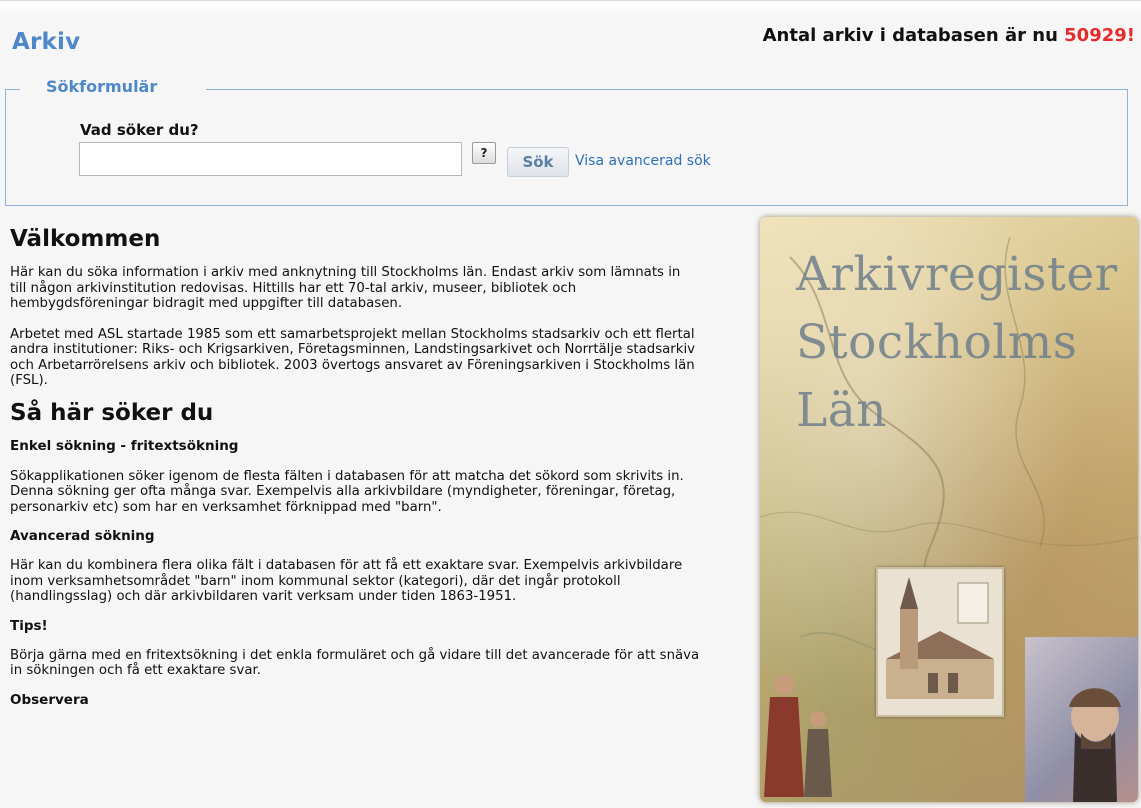 The height and width of the screenshot is (808, 1141). I want to click on search-input, so click(270, 159).